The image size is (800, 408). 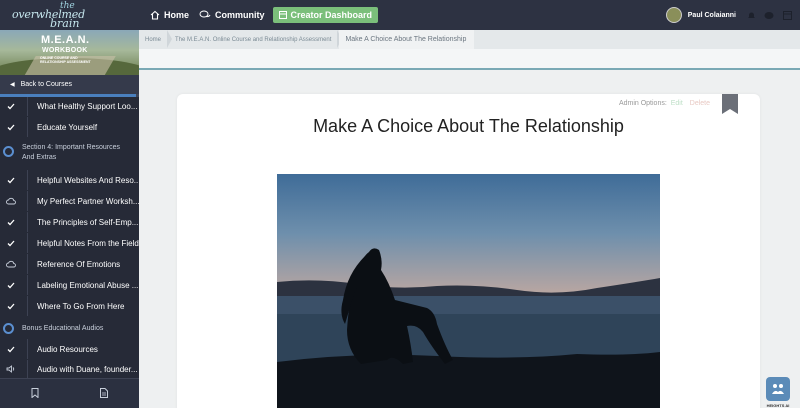 What do you see at coordinates (751, 15) in the screenshot?
I see `bell-icon` at bounding box center [751, 15].